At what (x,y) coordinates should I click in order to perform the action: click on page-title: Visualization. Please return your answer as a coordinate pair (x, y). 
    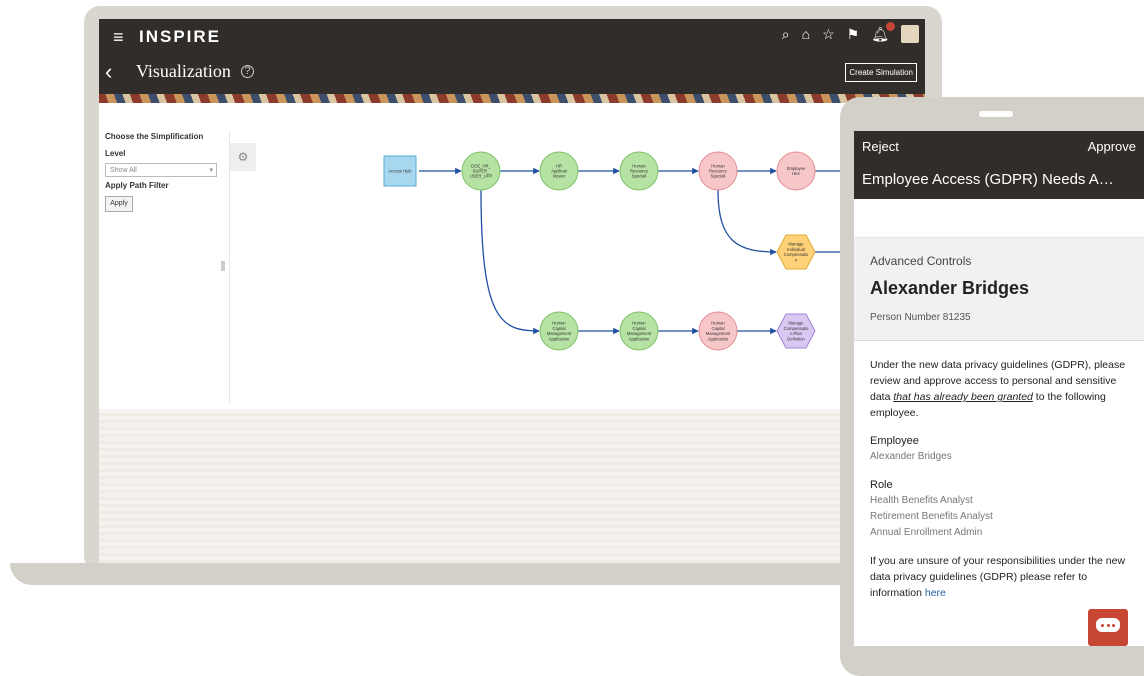
    Looking at the image, I should click on (183, 71).